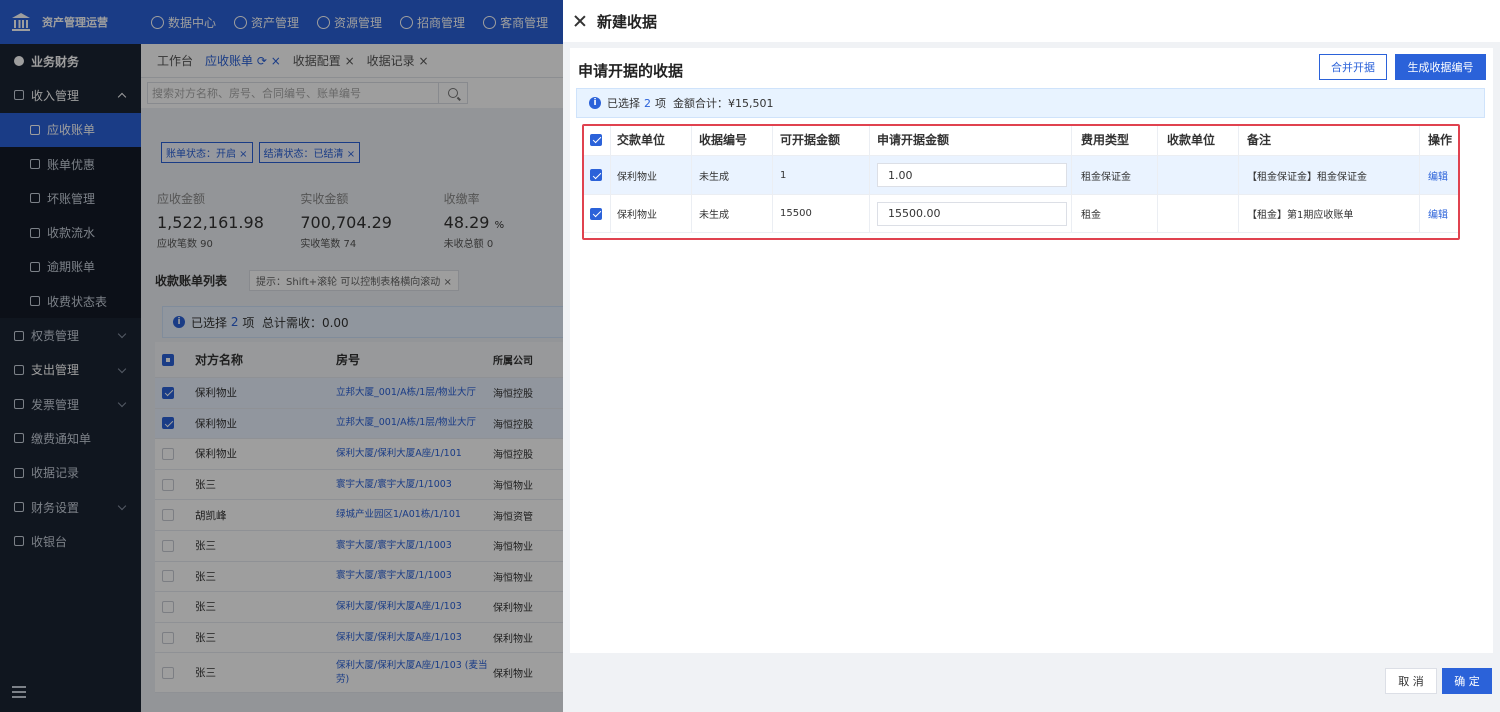  What do you see at coordinates (580, 21) in the screenshot?
I see `close-icon` at bounding box center [580, 21].